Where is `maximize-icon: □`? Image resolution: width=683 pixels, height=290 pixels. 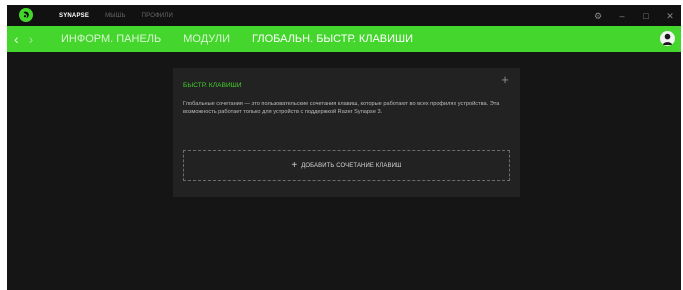
maximize-icon: □ is located at coordinates (646, 16).